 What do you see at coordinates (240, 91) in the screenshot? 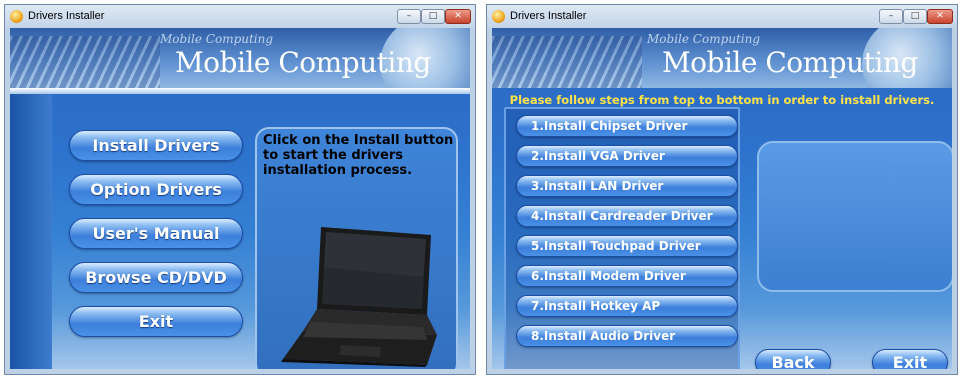
I see `banner-ribbon` at bounding box center [240, 91].